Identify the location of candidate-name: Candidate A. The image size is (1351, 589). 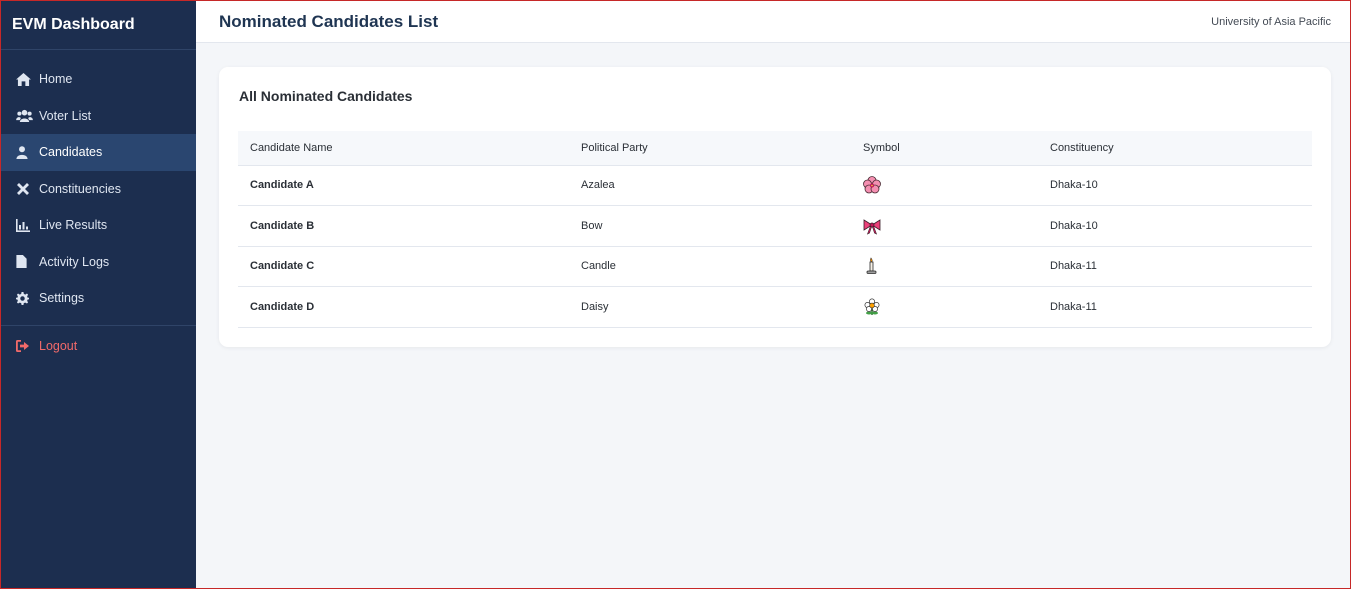
(282, 185).